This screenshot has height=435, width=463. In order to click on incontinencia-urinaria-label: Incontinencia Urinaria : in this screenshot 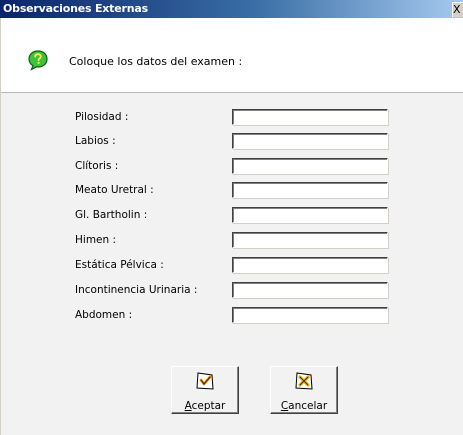, I will do `click(136, 290)`.